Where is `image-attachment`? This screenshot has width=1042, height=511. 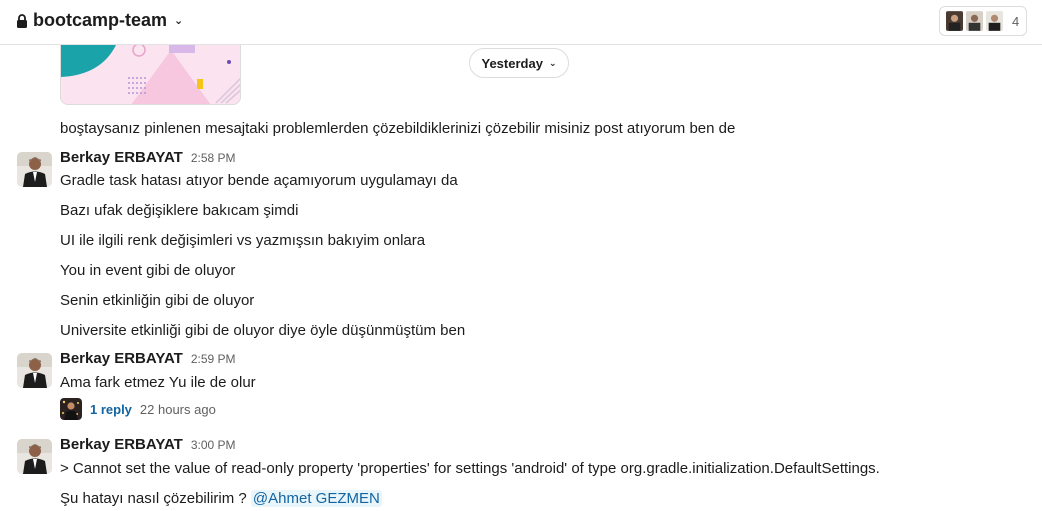 image-attachment is located at coordinates (150, 75).